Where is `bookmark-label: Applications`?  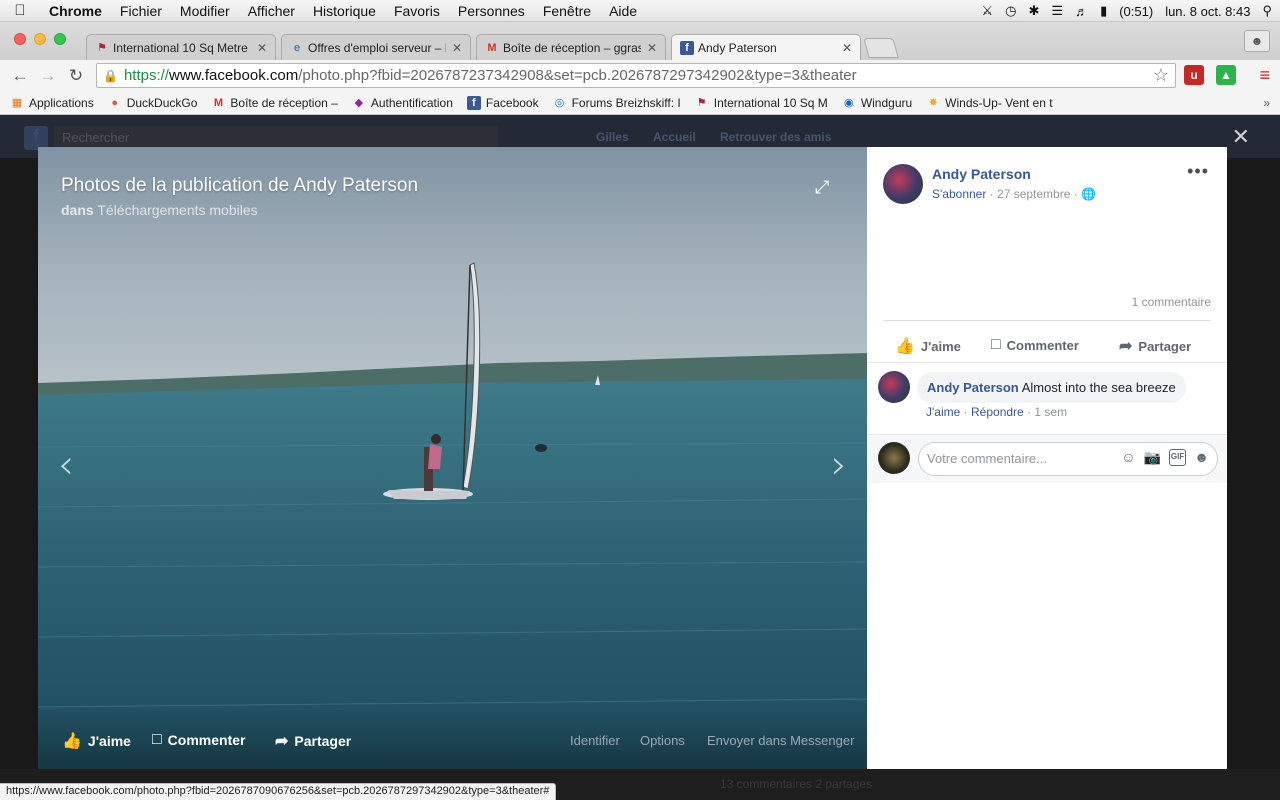
bookmark-label: Applications is located at coordinates (61, 102).